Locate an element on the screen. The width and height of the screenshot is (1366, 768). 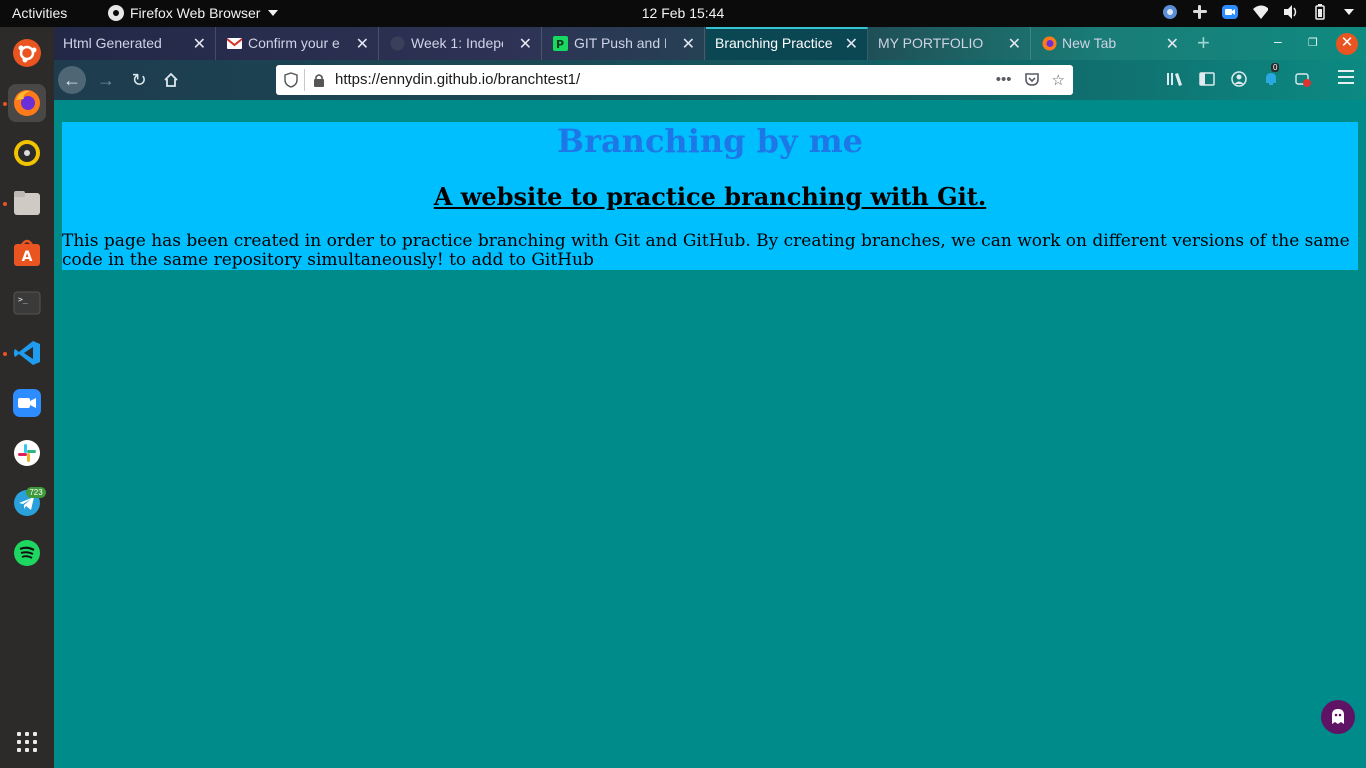
tab-branching-practice: Branching Practice ✕ is located at coordinates (787, 43).